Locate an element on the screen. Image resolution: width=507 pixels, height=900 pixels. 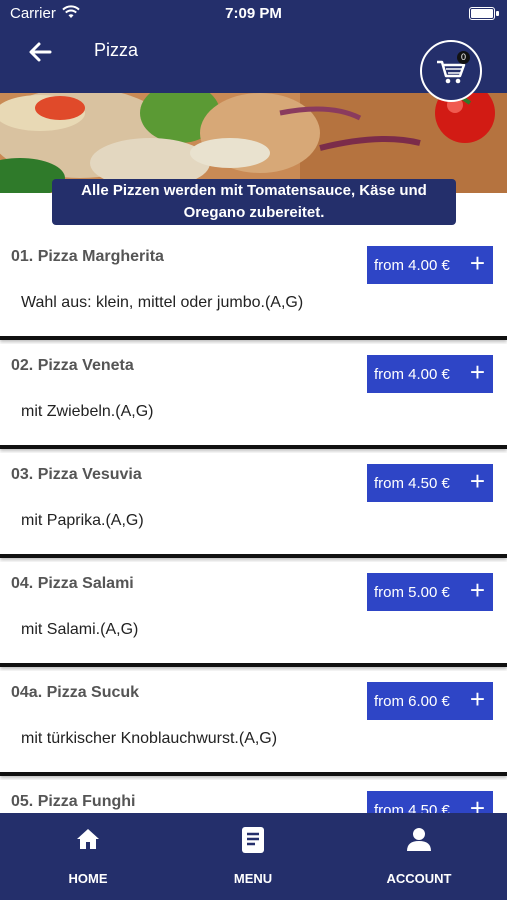
tab-home-label: HOME is located at coordinates (88, 878).